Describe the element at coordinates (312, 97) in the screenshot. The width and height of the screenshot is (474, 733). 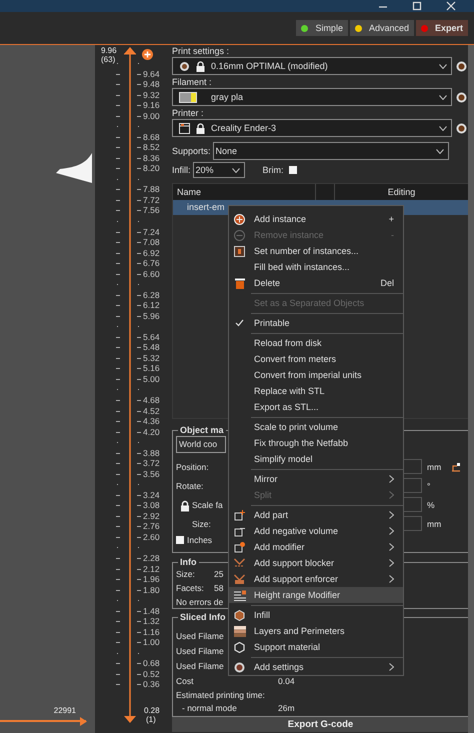
I see `filament-dropdown: gray pla` at that location.